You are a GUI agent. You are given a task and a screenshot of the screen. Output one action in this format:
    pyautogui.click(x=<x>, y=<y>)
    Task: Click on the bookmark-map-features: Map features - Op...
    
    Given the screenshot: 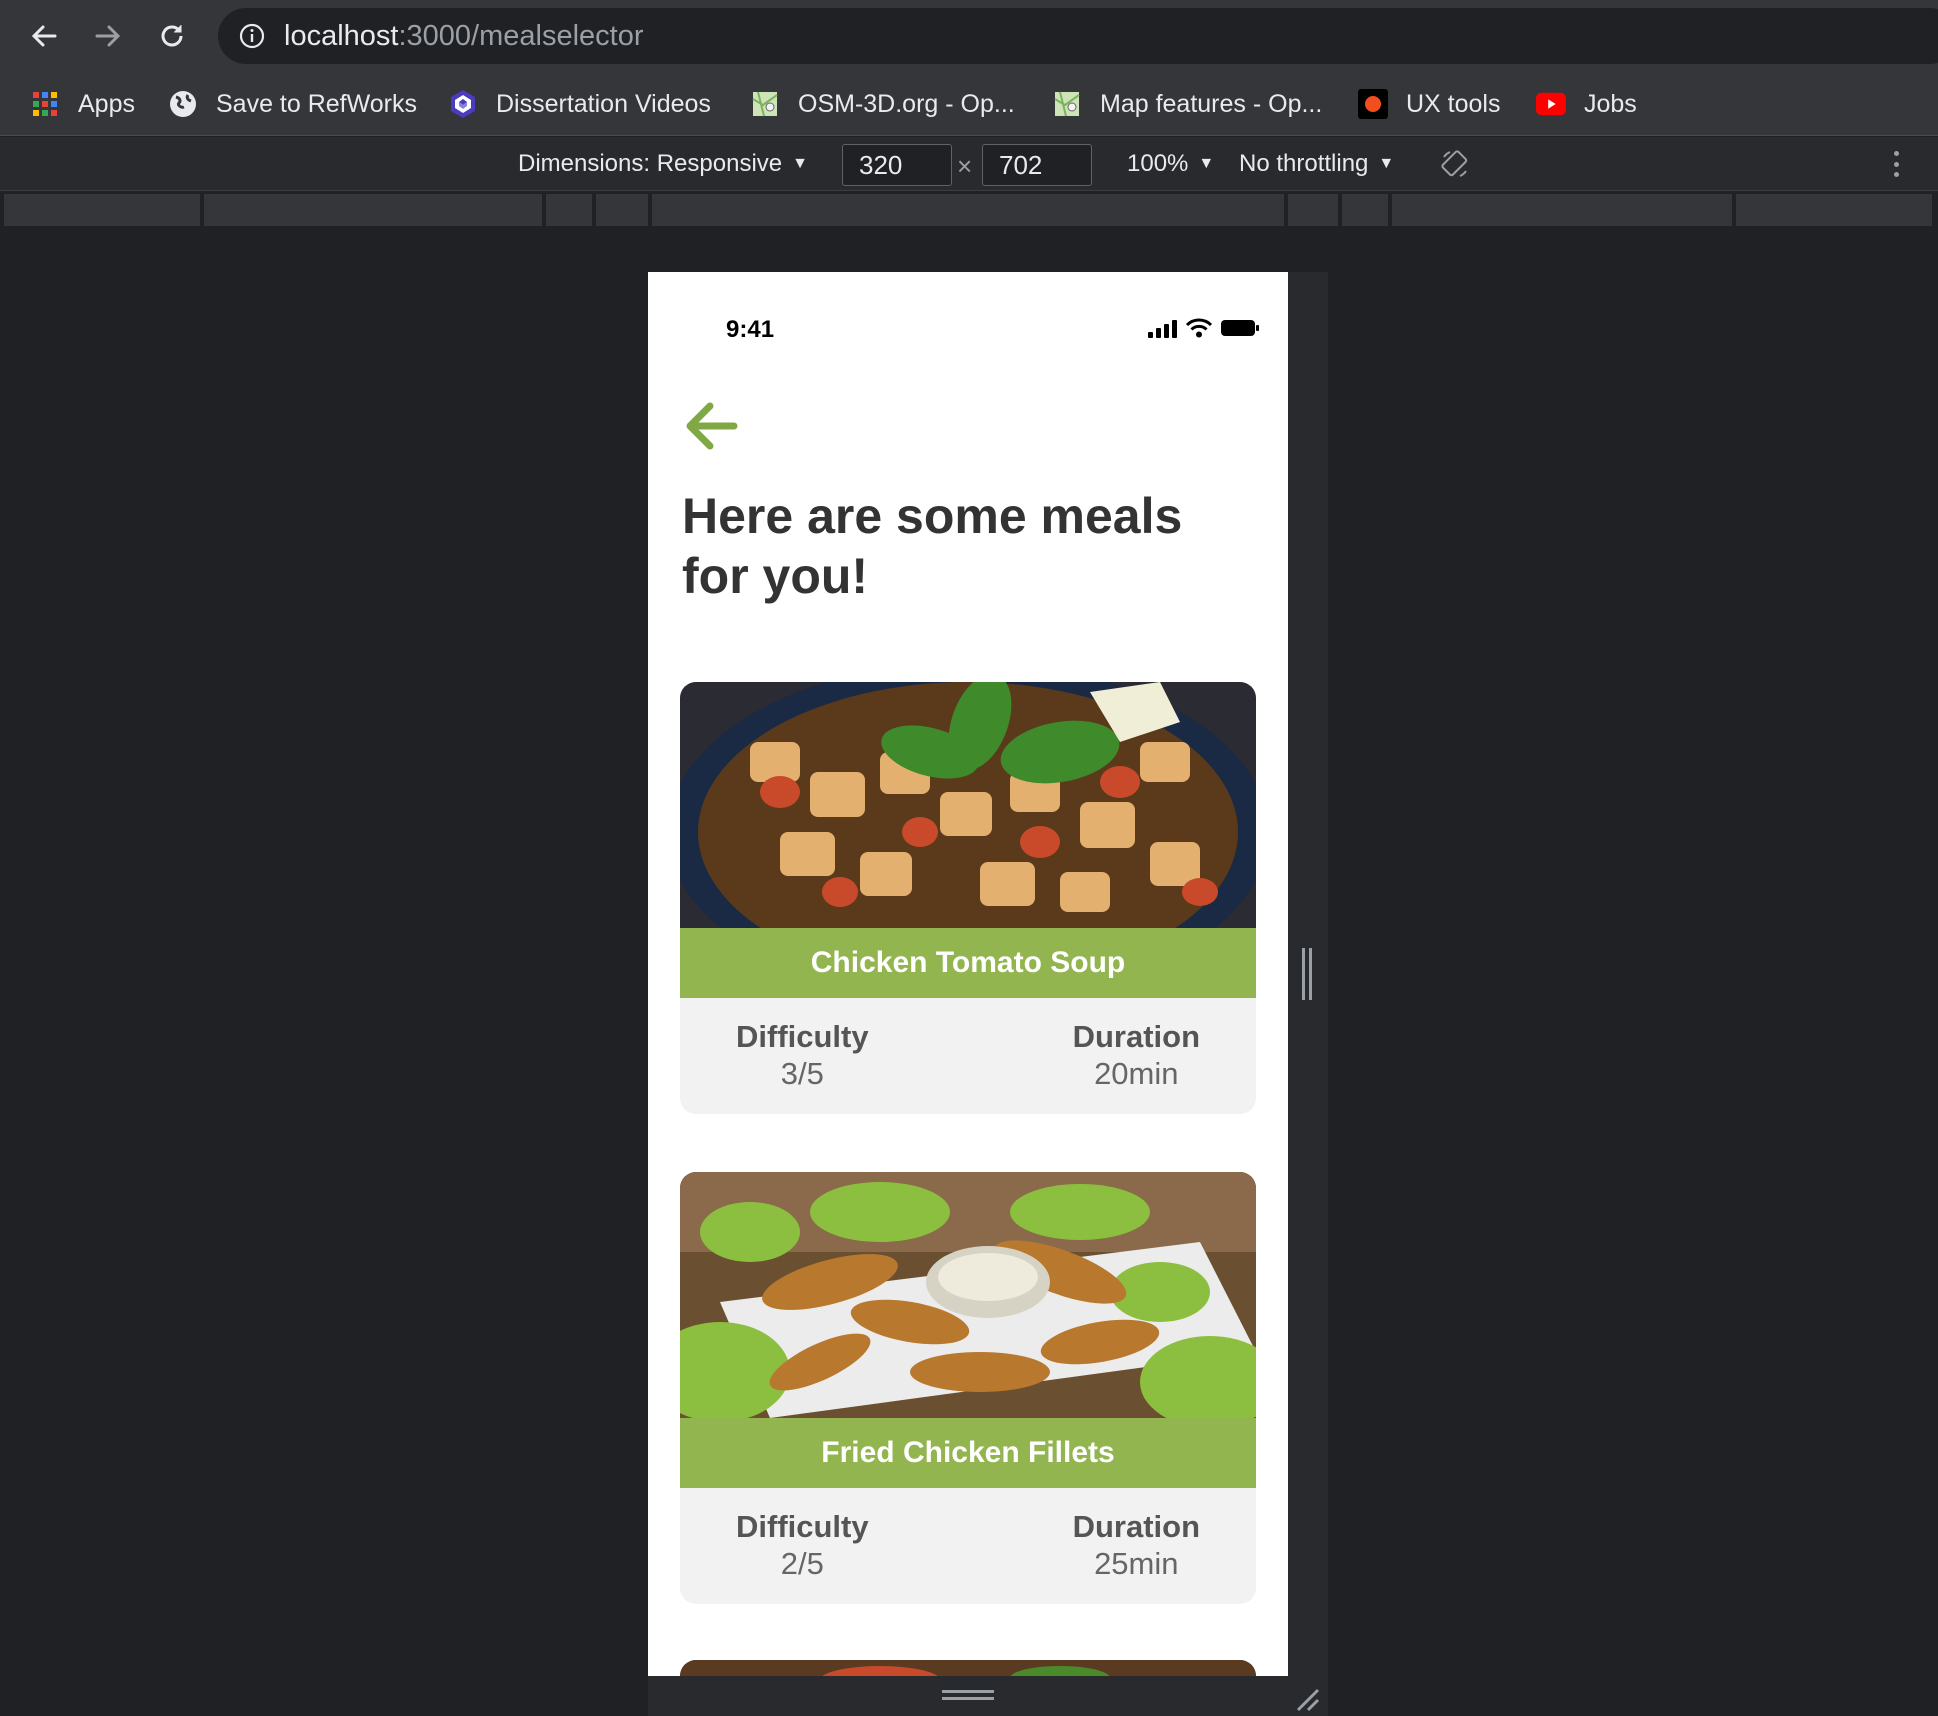 What is the action you would take?
    pyautogui.click(x=1187, y=104)
    